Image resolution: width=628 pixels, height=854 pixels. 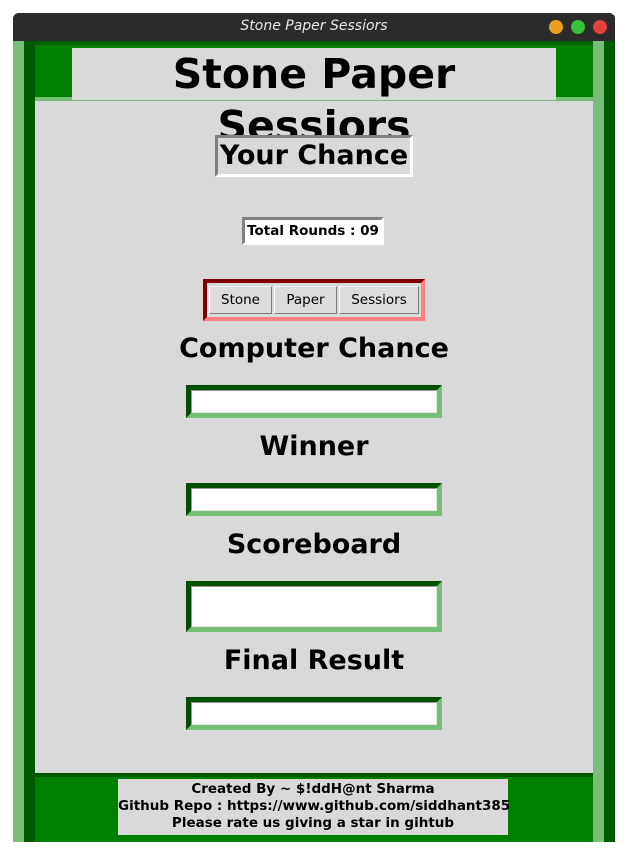 I want to click on paper-button: Paper, so click(x=305, y=300).